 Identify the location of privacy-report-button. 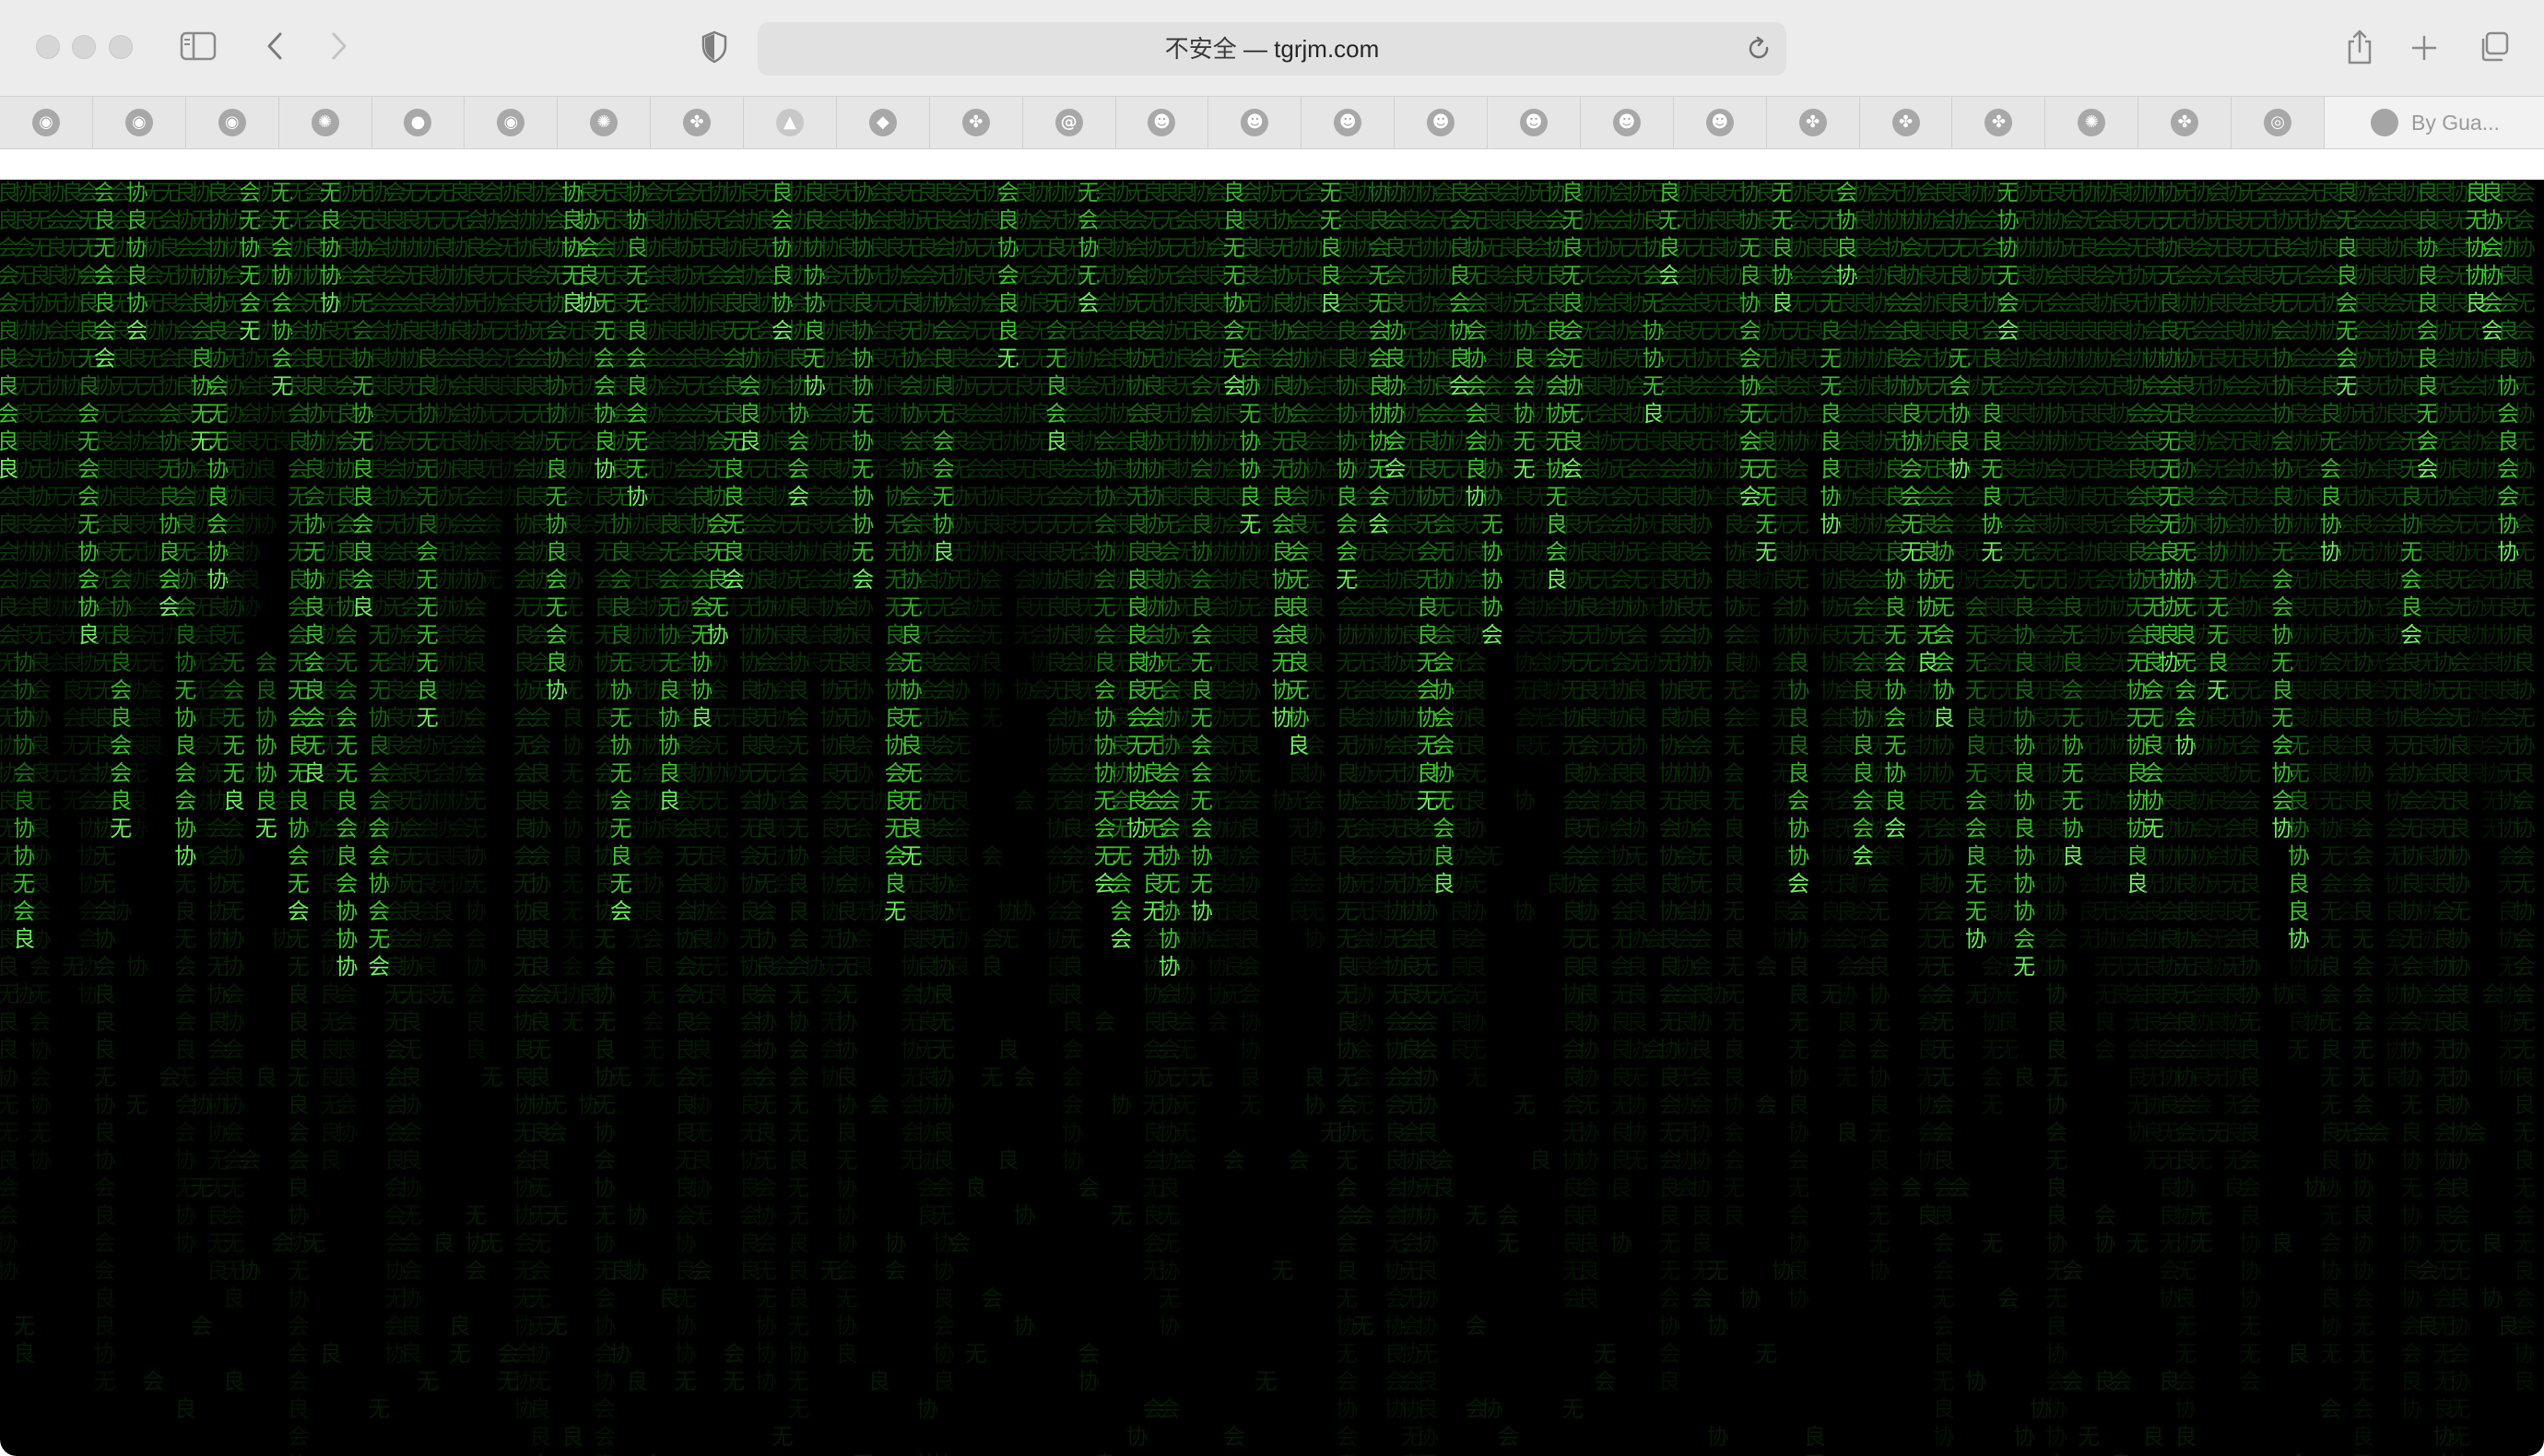
(714, 47).